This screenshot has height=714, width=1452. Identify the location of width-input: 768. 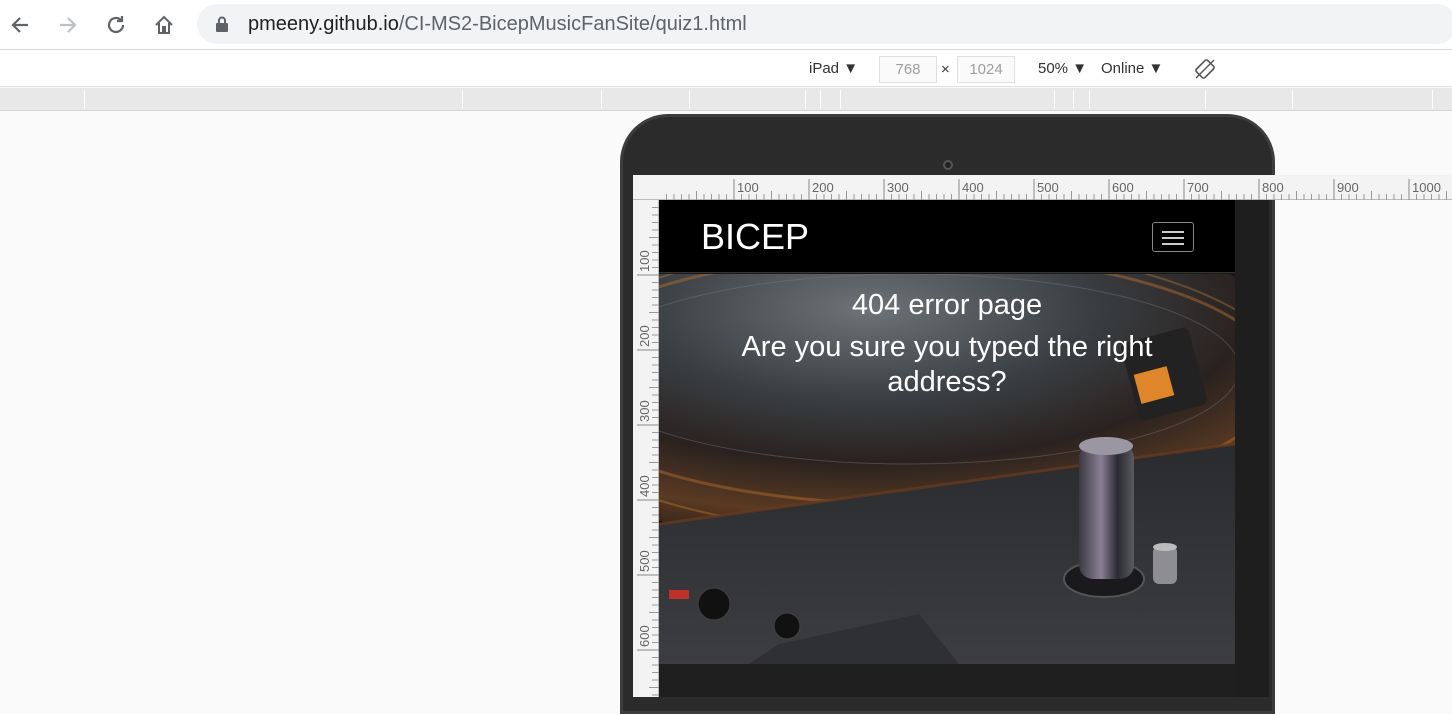
(908, 69).